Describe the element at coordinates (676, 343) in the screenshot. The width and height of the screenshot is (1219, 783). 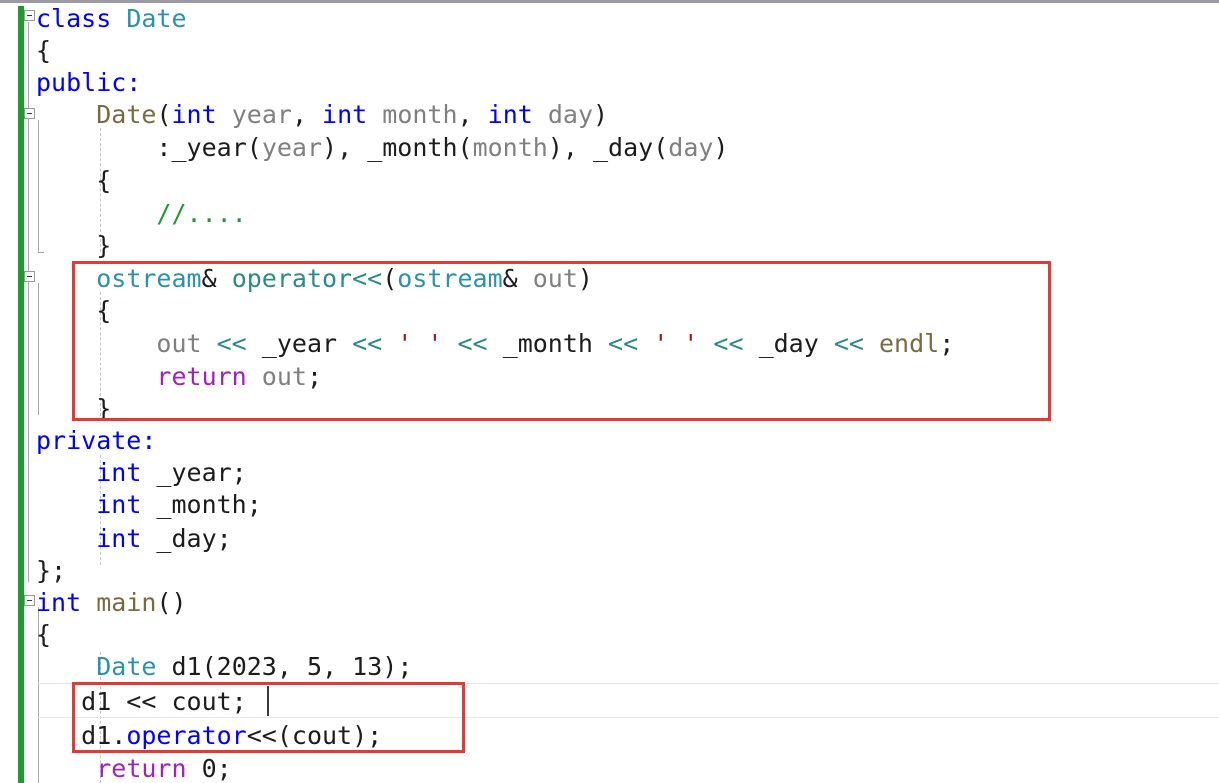
I see `token-char-space-2: ' '` at that location.